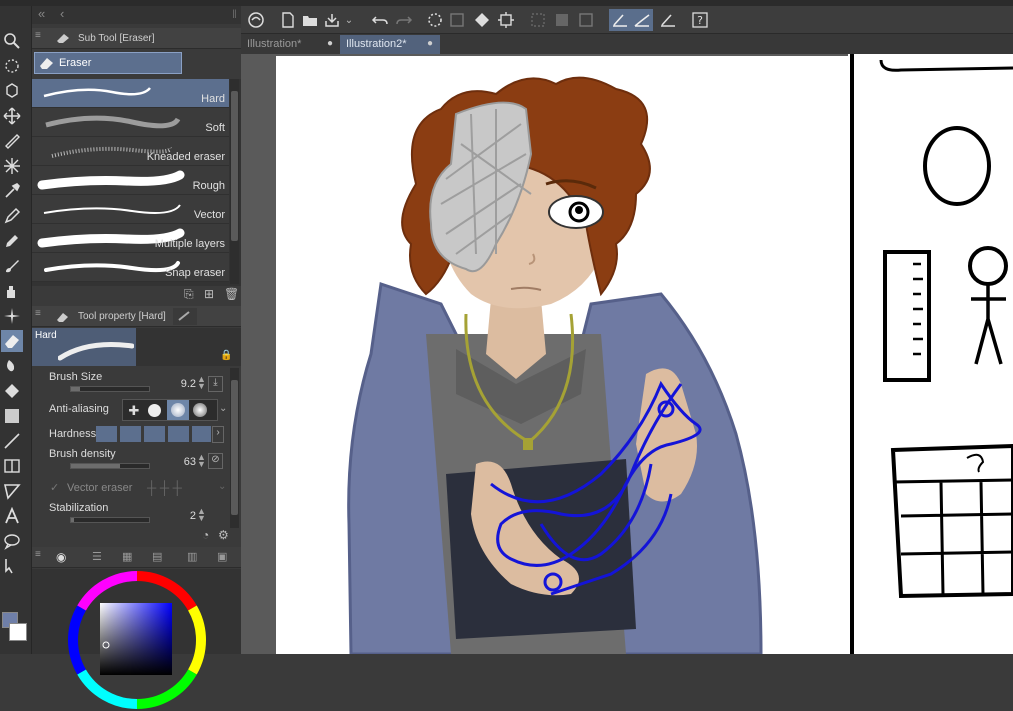 The height and width of the screenshot is (711, 1013). I want to click on selection-tool-icon, so click(12, 66).